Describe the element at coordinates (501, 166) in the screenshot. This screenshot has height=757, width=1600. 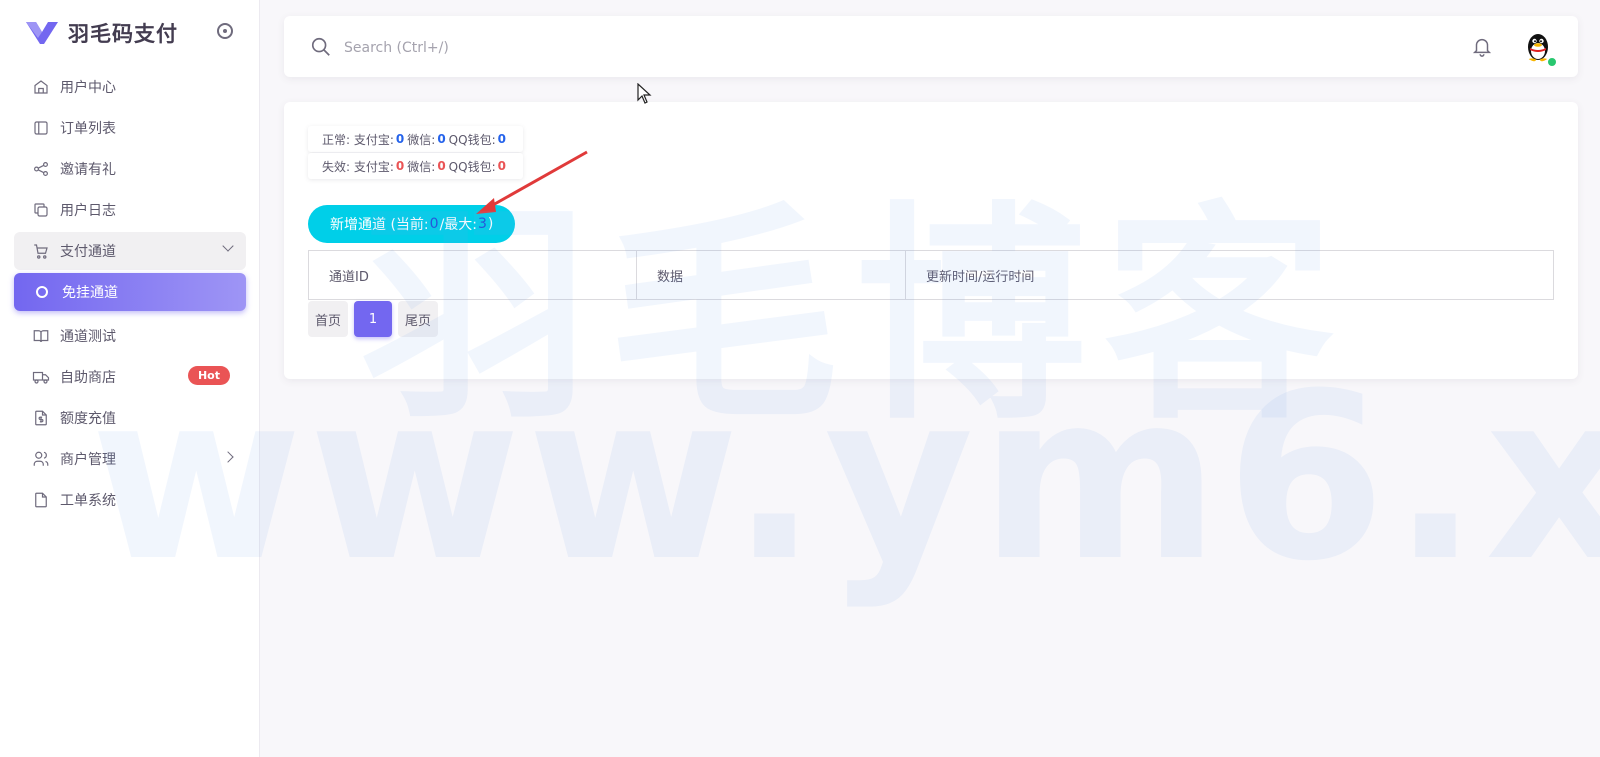
I see `stats-invalid-qq: 0` at that location.